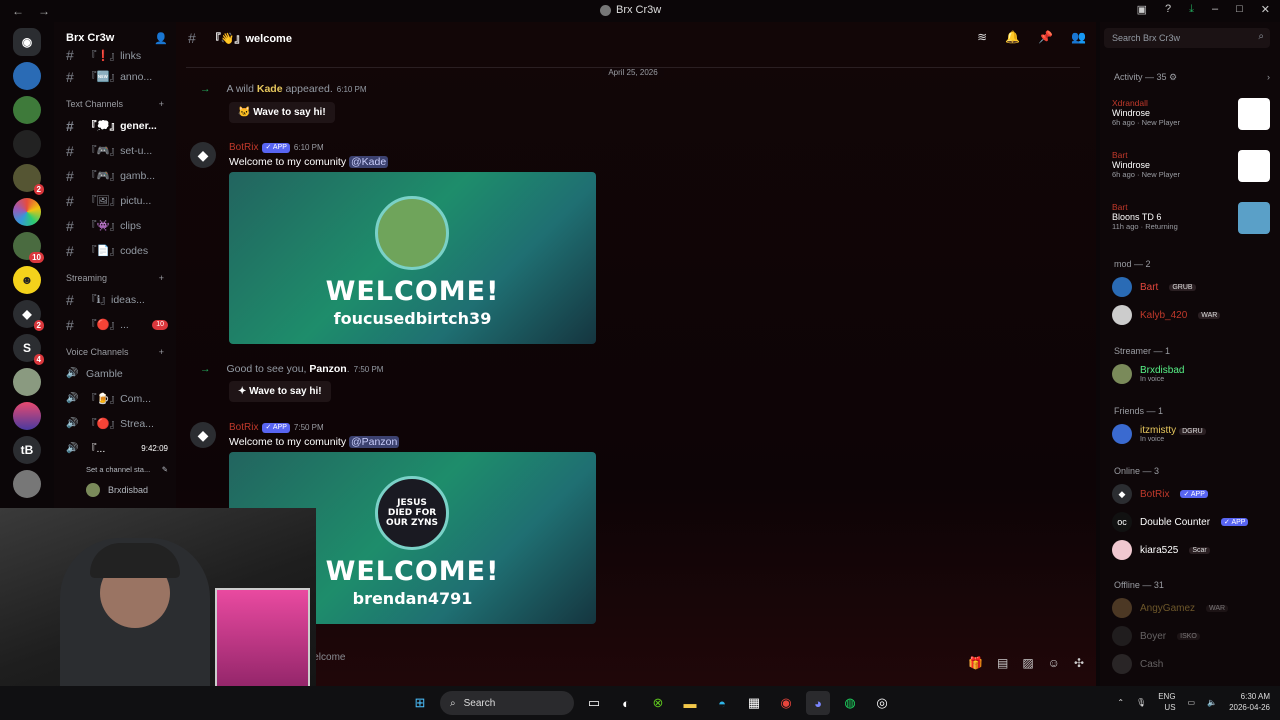  Describe the element at coordinates (690, 703) in the screenshot. I see `file-explorer-icon: ▬` at that location.